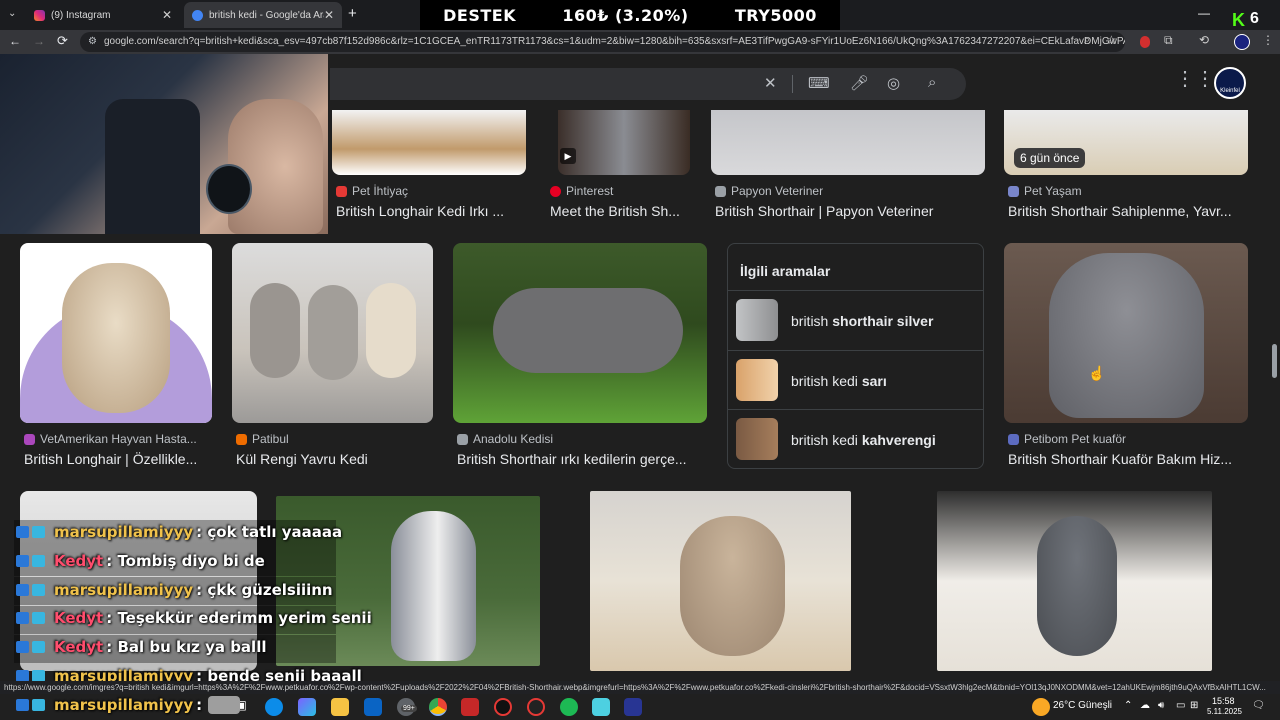  I want to click on result-image: ☝, so click(1126, 333).